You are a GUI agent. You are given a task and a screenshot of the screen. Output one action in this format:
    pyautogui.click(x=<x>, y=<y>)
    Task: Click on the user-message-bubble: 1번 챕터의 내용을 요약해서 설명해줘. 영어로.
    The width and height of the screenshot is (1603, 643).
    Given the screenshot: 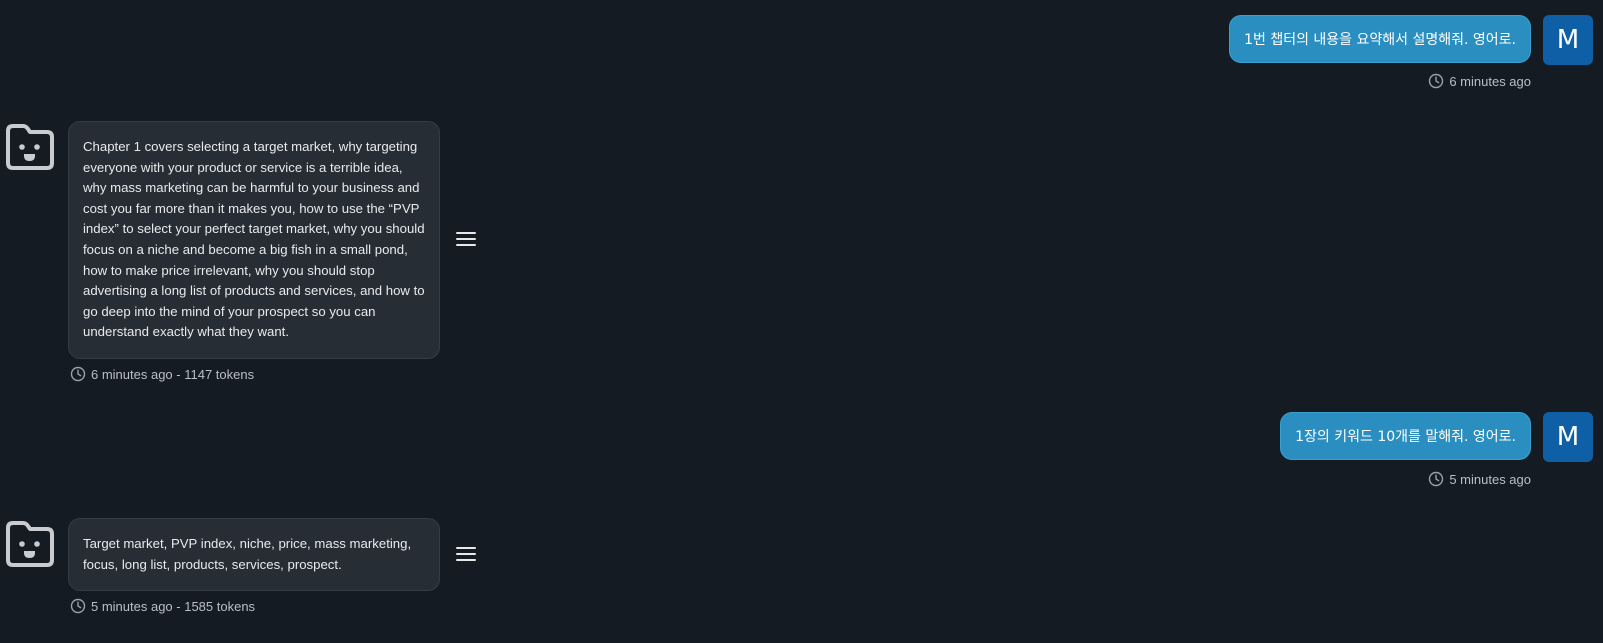 What is the action you would take?
    pyautogui.click(x=1380, y=39)
    